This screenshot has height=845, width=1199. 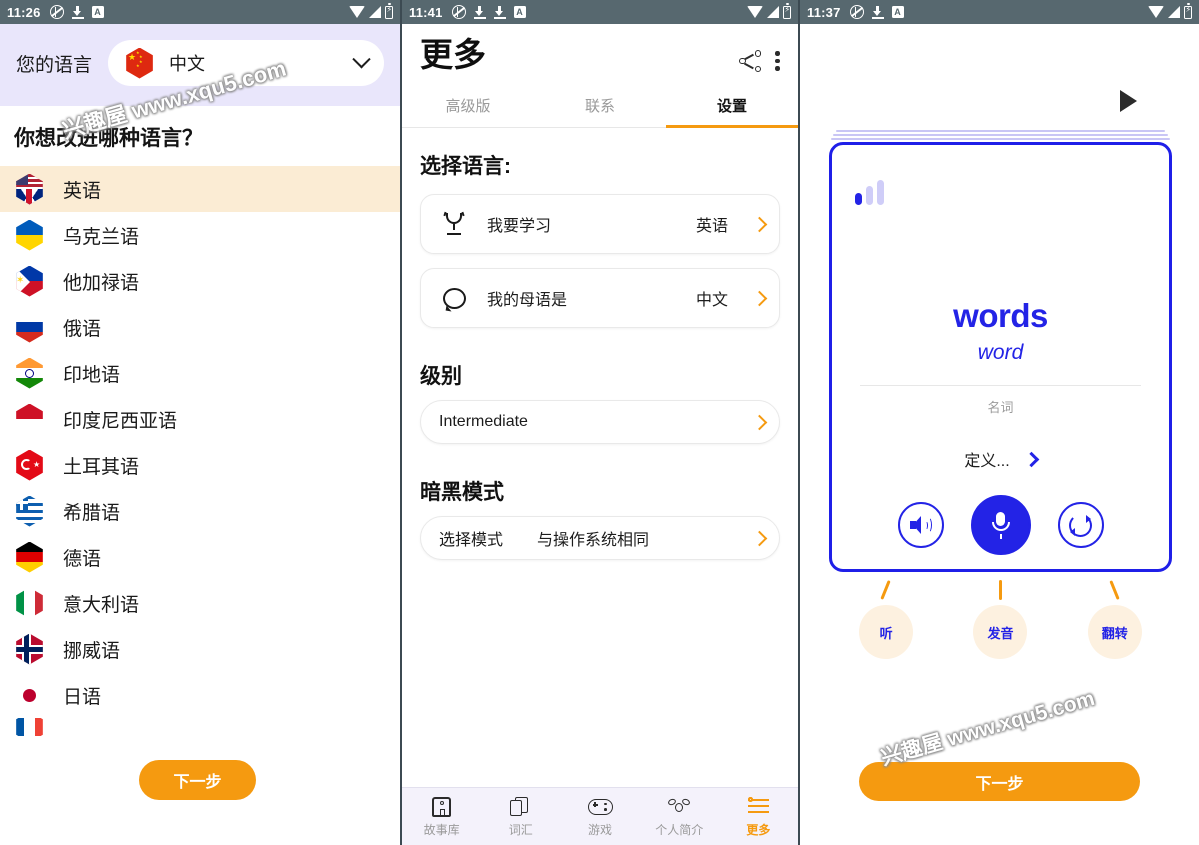 I want to click on list-item: 希腊语, so click(x=200, y=511).